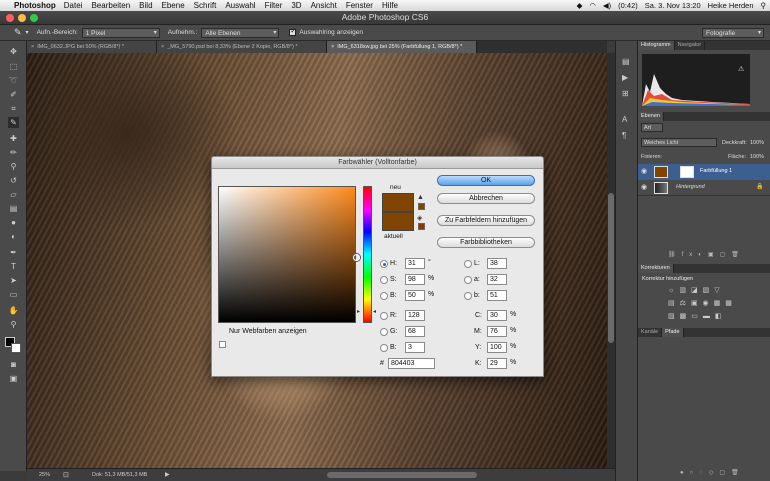 The width and height of the screenshot is (770, 481). I want to click on menu-hilfe: Hilfe, so click(390, 5).